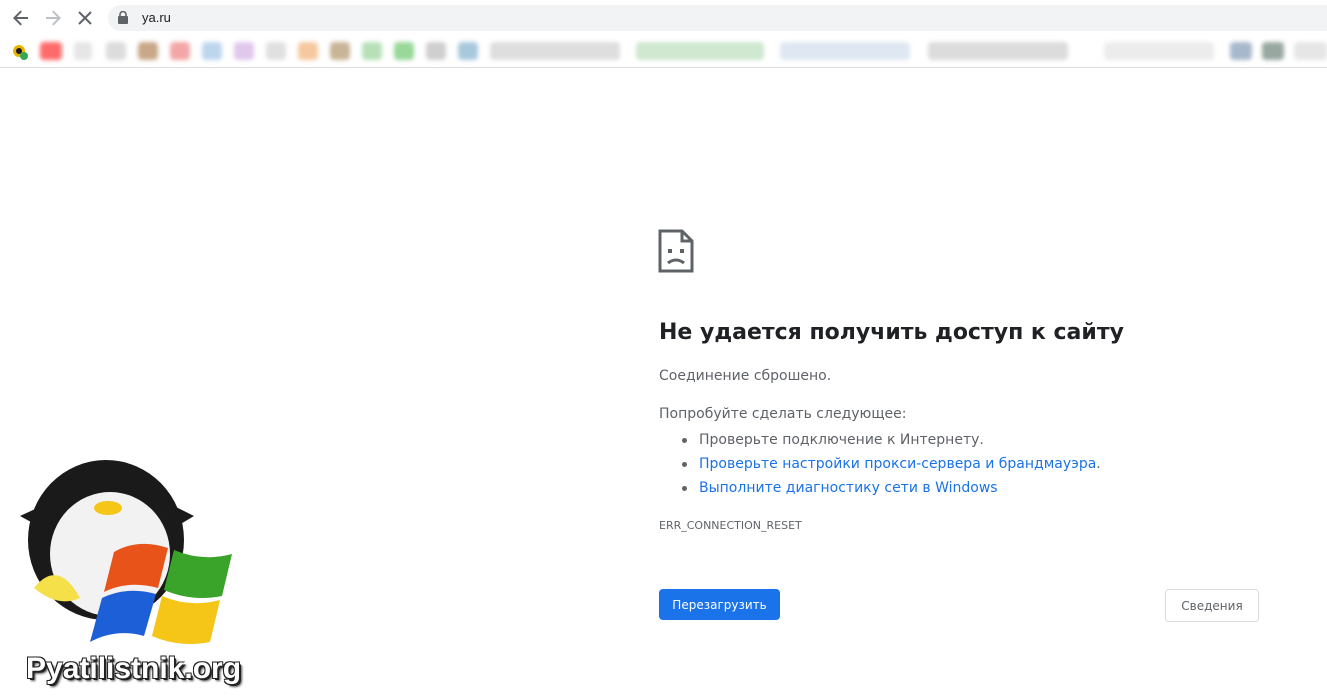 The width and height of the screenshot is (1327, 698). I want to click on stop-button, so click(85, 18).